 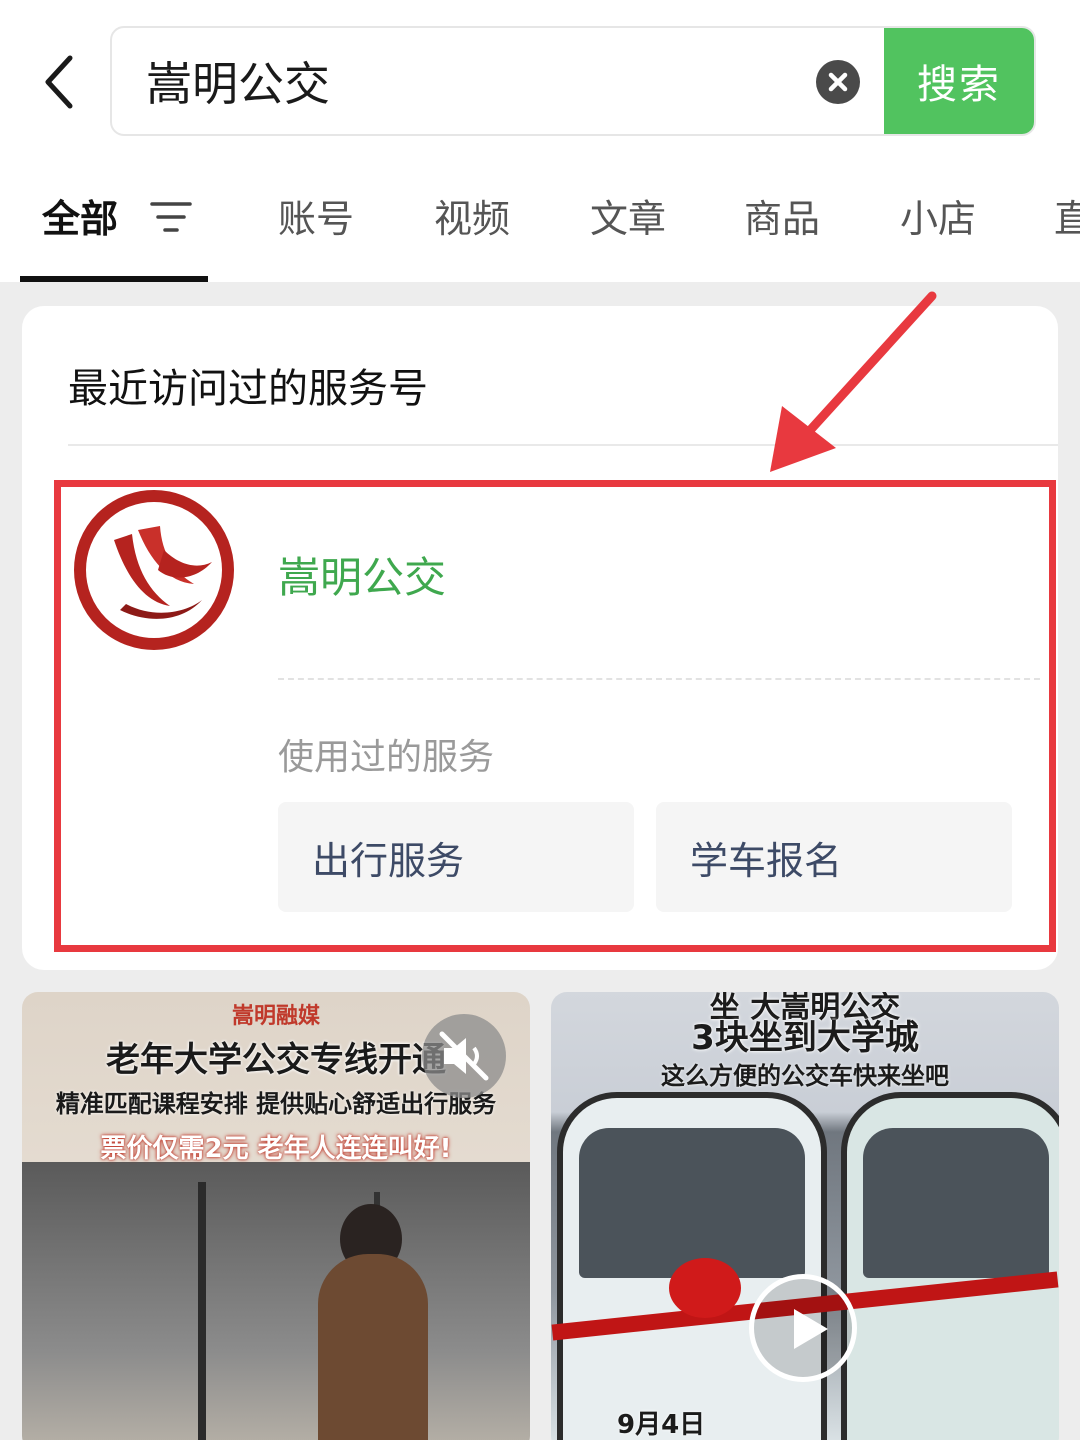 I want to click on volume-mute-icon, so click(x=464, y=1056).